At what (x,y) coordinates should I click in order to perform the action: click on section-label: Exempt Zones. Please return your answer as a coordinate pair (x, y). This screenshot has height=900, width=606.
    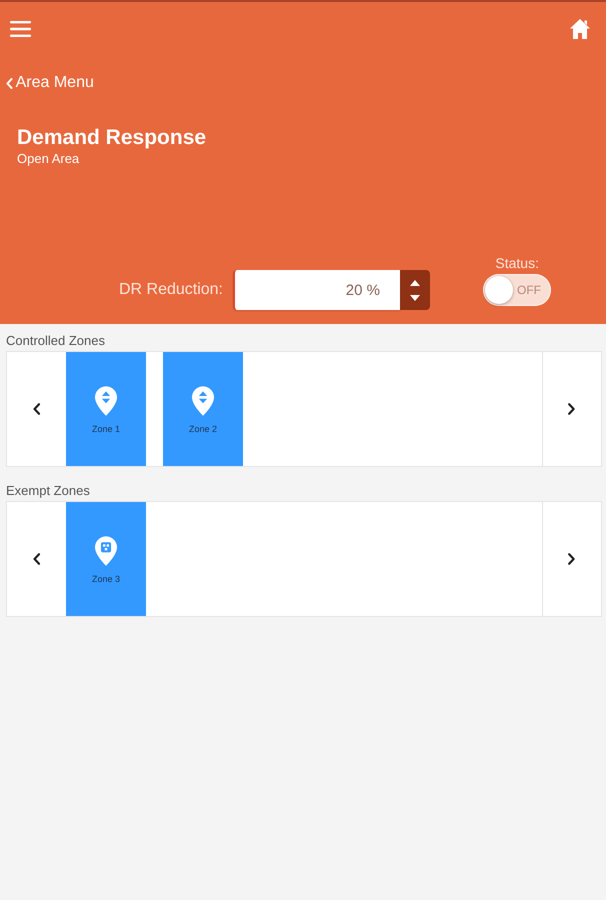
    Looking at the image, I should click on (48, 491).